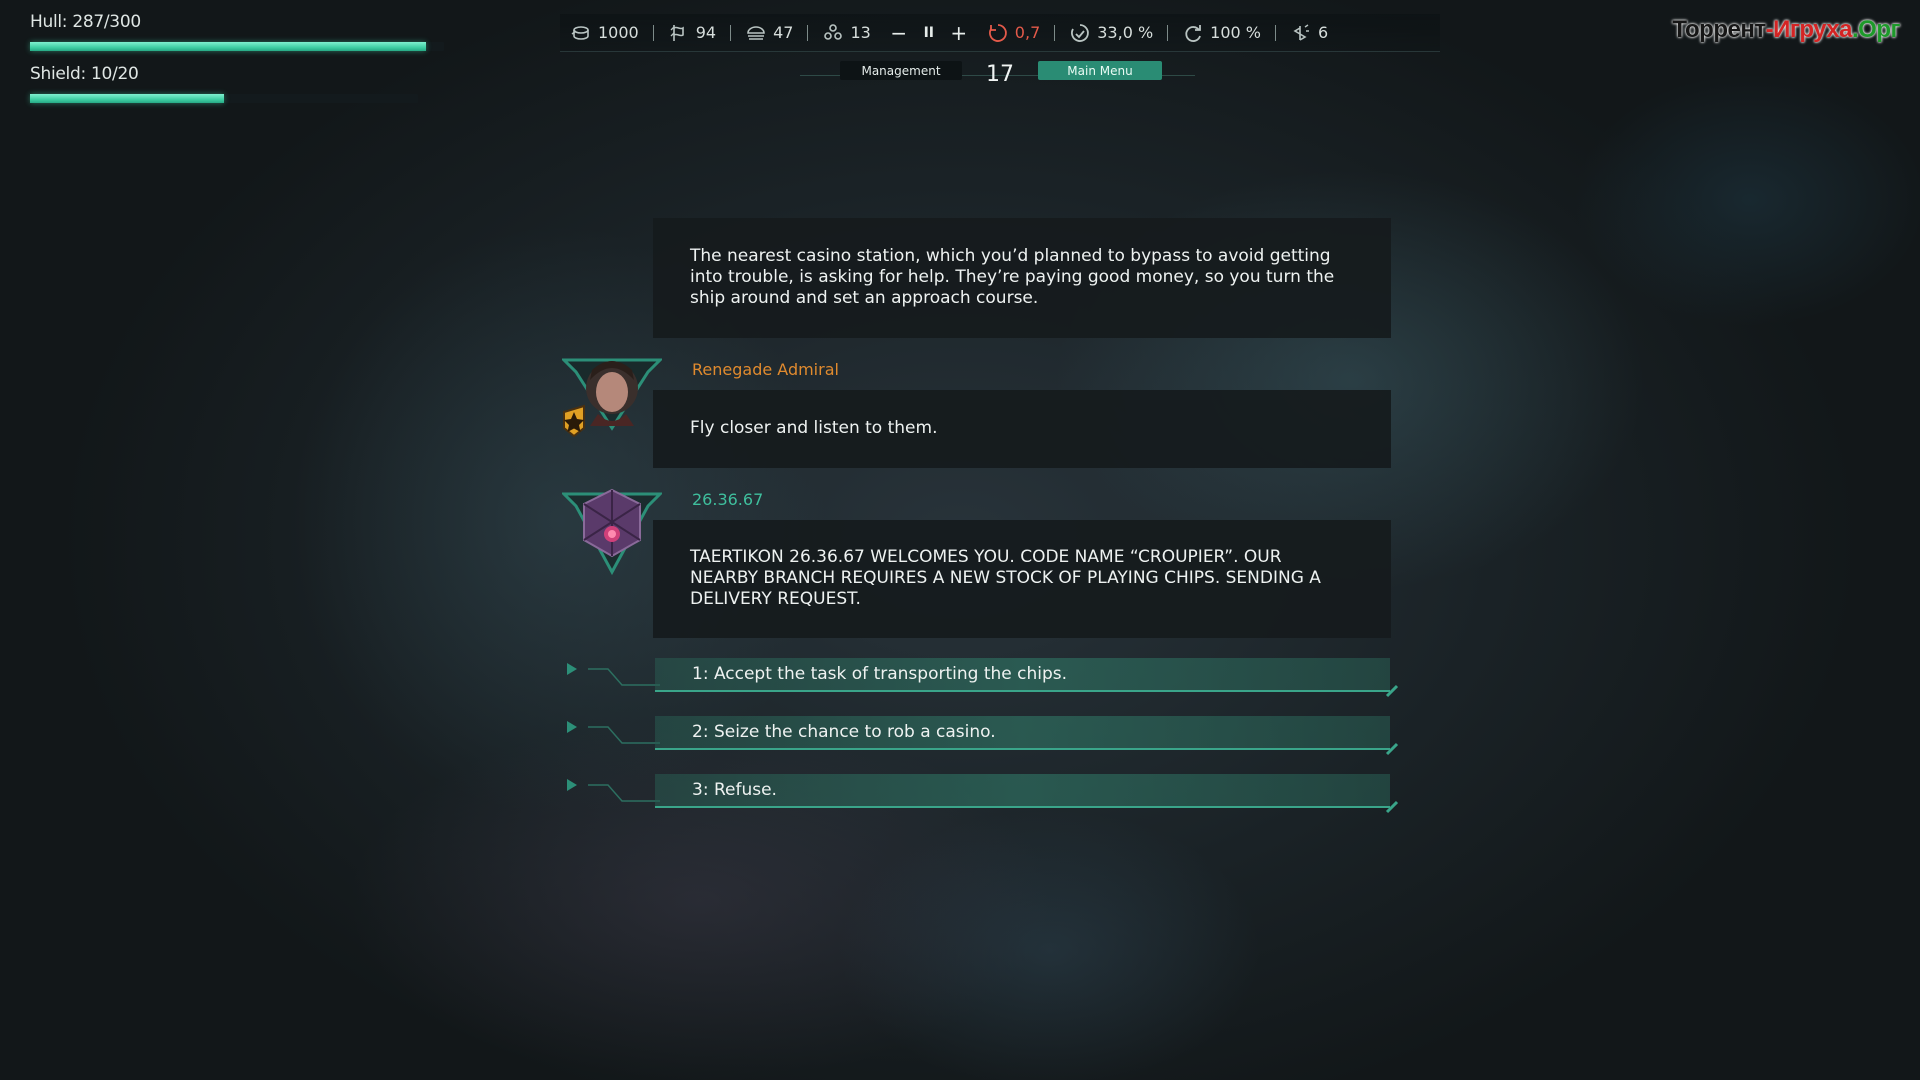  I want to click on hull-bar, so click(237, 46).